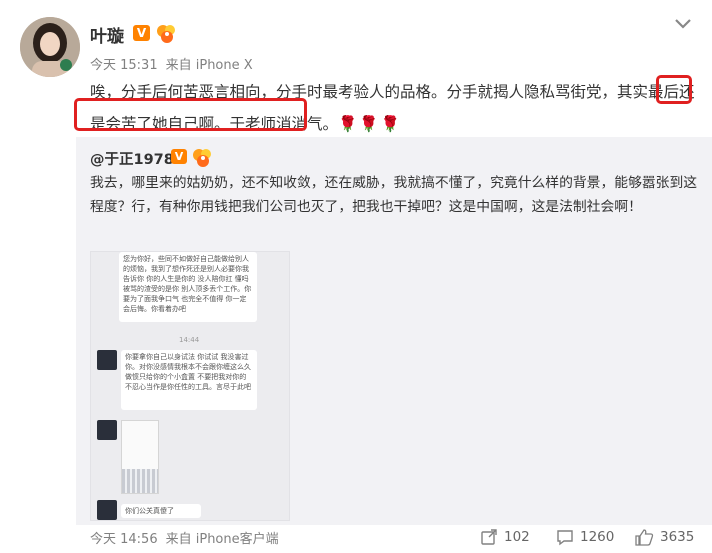  I want to click on repost-meta: 今天 14:56 来自 iPhone客户端, so click(184, 537).